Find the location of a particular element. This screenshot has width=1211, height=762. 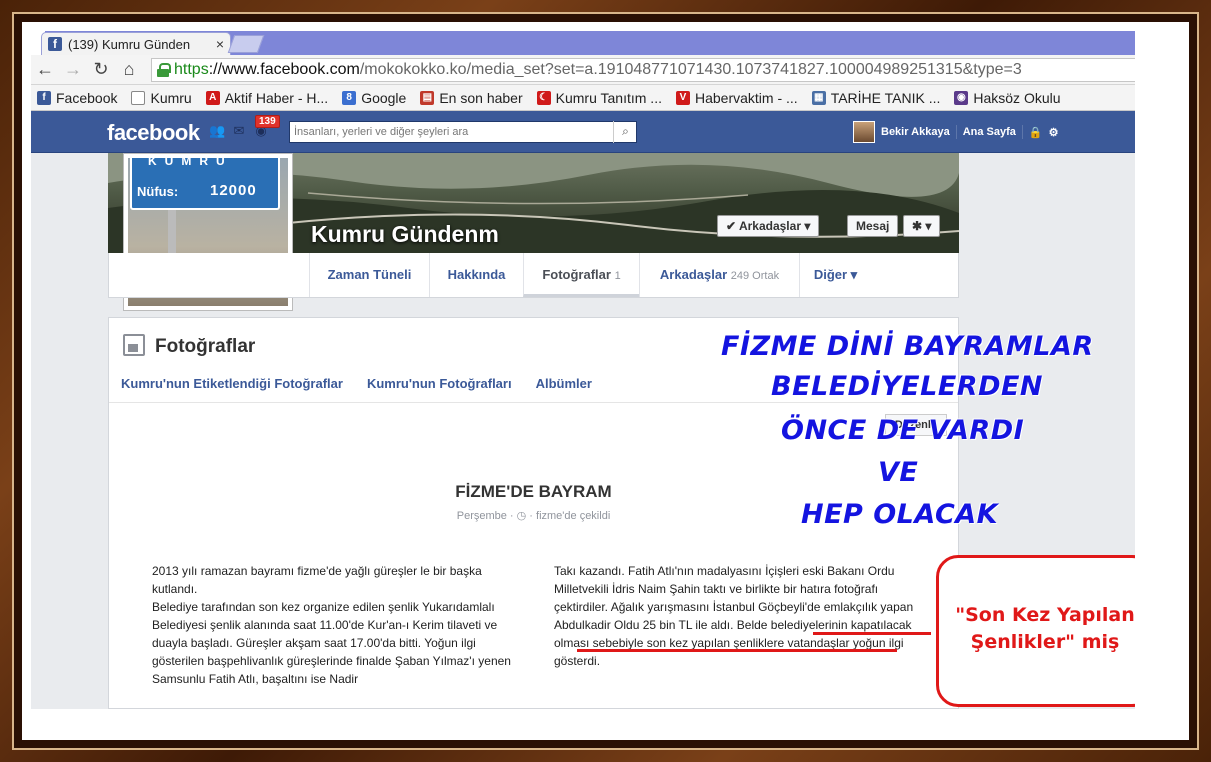

avatar is located at coordinates (864, 132).